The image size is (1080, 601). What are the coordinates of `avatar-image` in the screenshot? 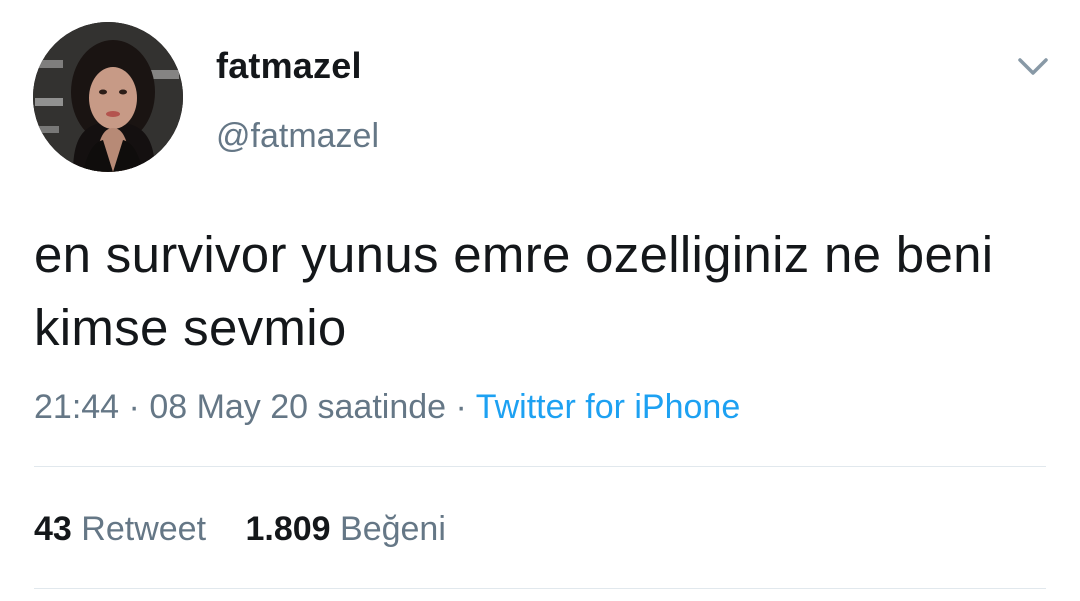 It's located at (108, 97).